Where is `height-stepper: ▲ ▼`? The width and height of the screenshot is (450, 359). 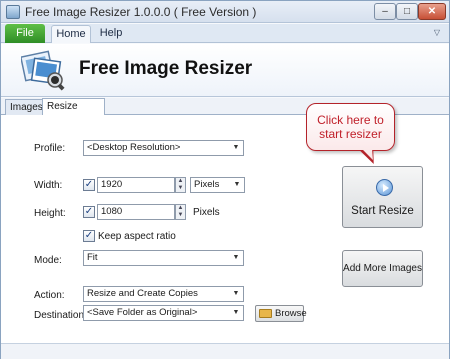
height-stepper: ▲ ▼ is located at coordinates (180, 212).